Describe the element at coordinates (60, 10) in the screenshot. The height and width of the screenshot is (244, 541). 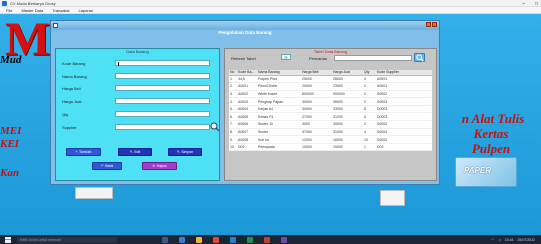
I see `menu-transaksi: Transaksi` at that location.